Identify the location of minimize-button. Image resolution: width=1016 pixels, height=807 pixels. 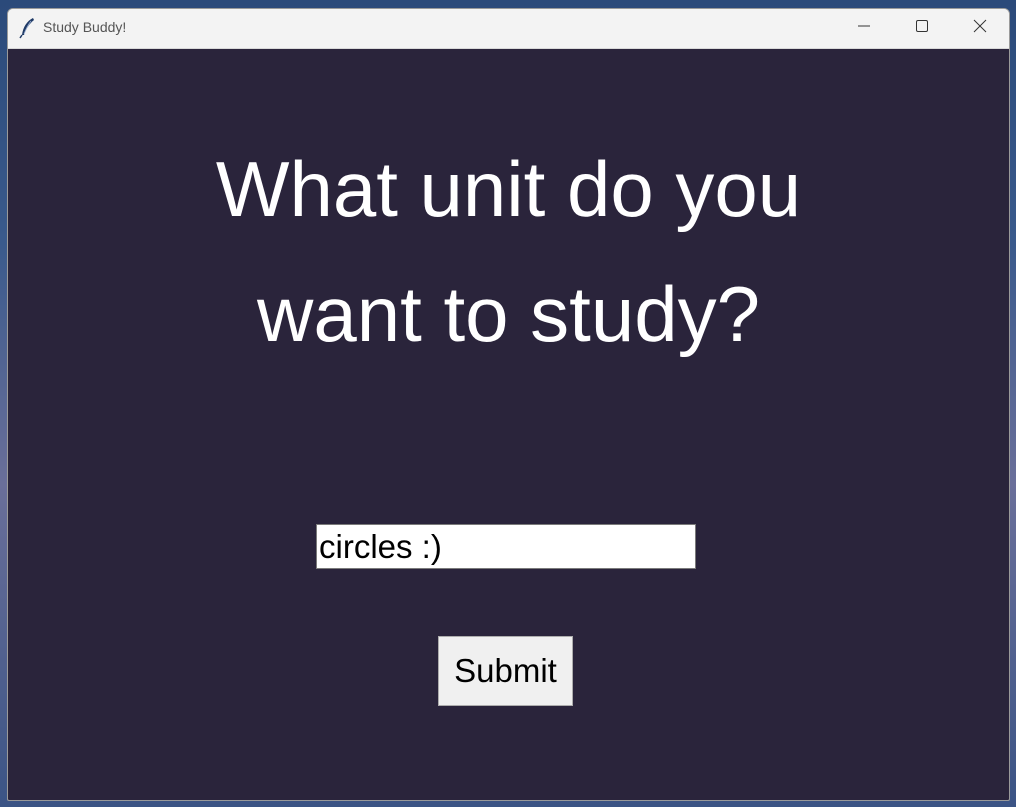
(864, 28).